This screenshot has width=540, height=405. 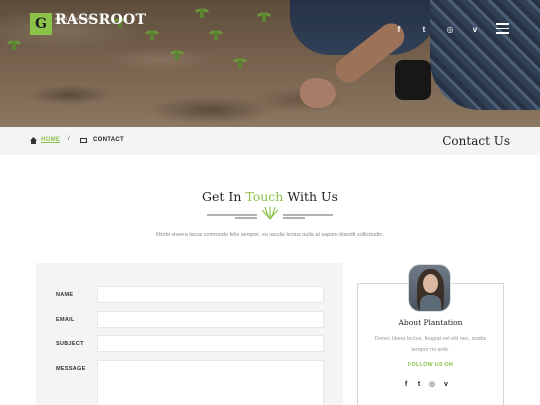 What do you see at coordinates (41, 24) in the screenshot?
I see `logo-letter-box: G` at bounding box center [41, 24].